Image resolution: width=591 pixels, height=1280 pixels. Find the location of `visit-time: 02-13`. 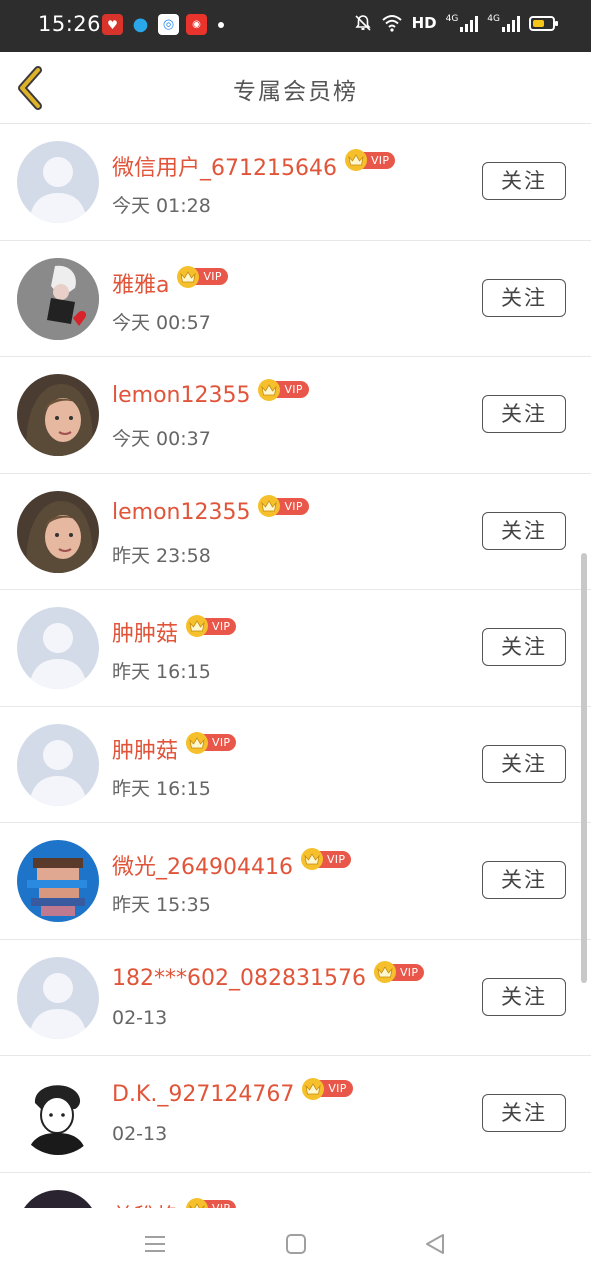

visit-time: 02-13 is located at coordinates (140, 1134).